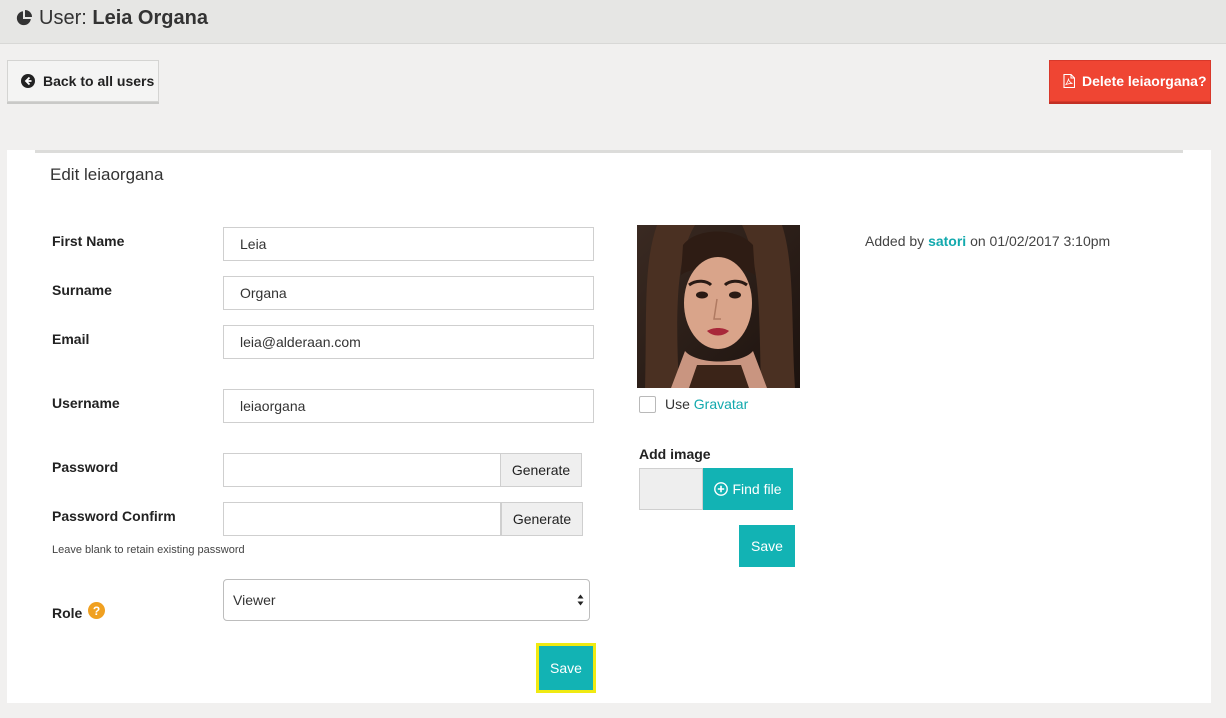  I want to click on use-gravatar-label: Use Gravatar, so click(706, 404).